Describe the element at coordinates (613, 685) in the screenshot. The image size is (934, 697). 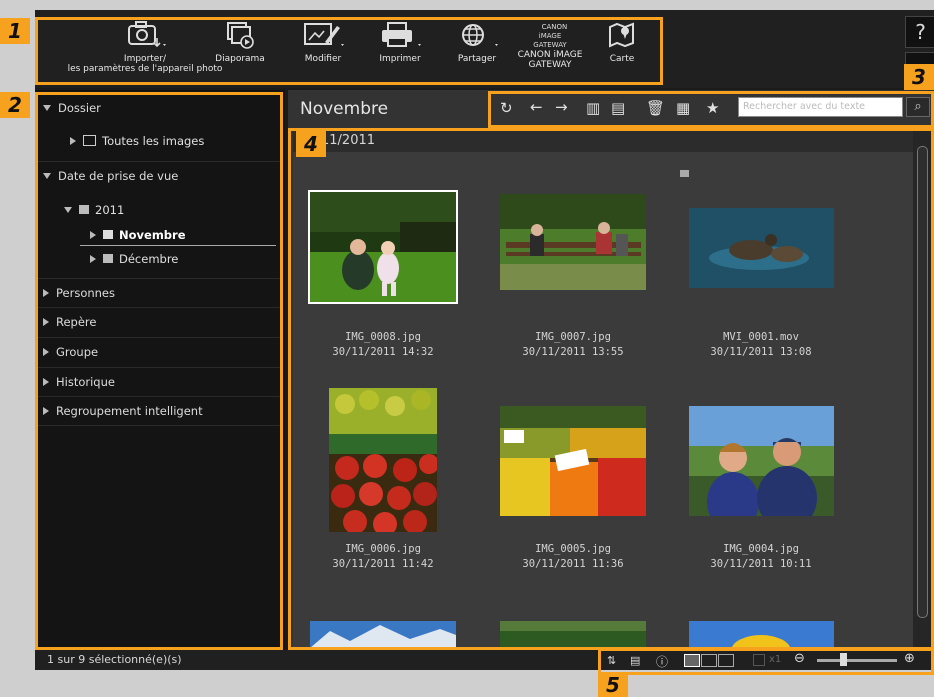
I see `callout-badge-5: 5` at that location.